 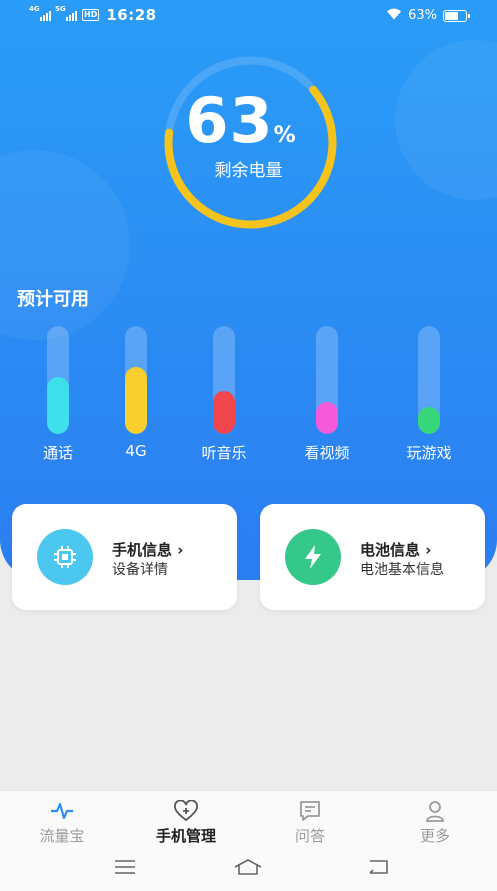 I want to click on bottom-tab-bar: 流量宝 手机管理 问答 更多, so click(x=248, y=817).